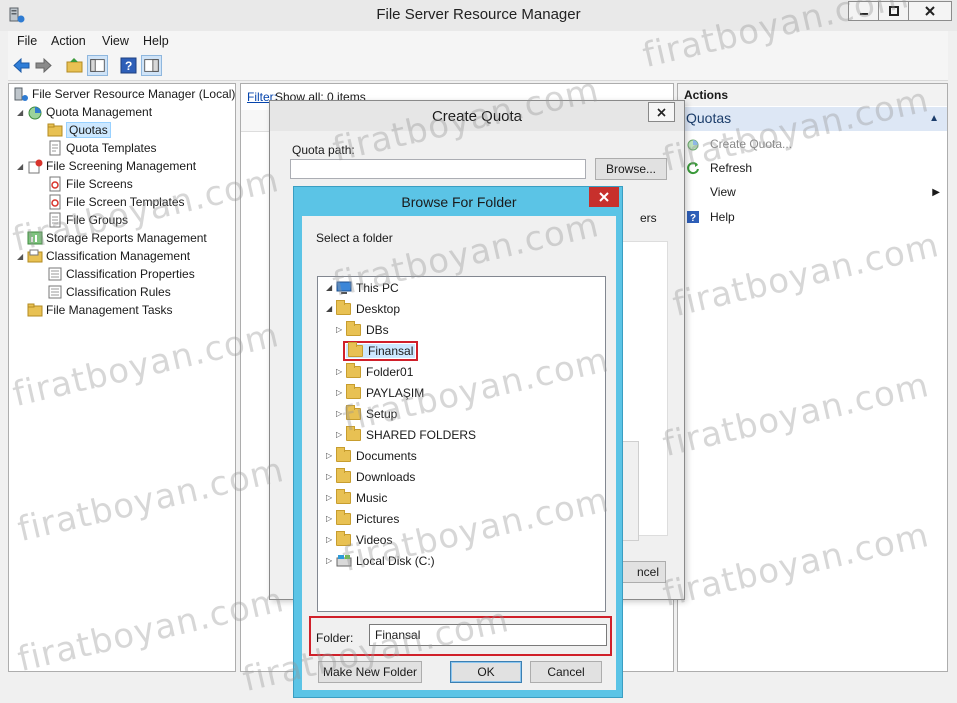 The height and width of the screenshot is (703, 957). What do you see at coordinates (335, 638) in the screenshot?
I see `folder-label: Folder:` at bounding box center [335, 638].